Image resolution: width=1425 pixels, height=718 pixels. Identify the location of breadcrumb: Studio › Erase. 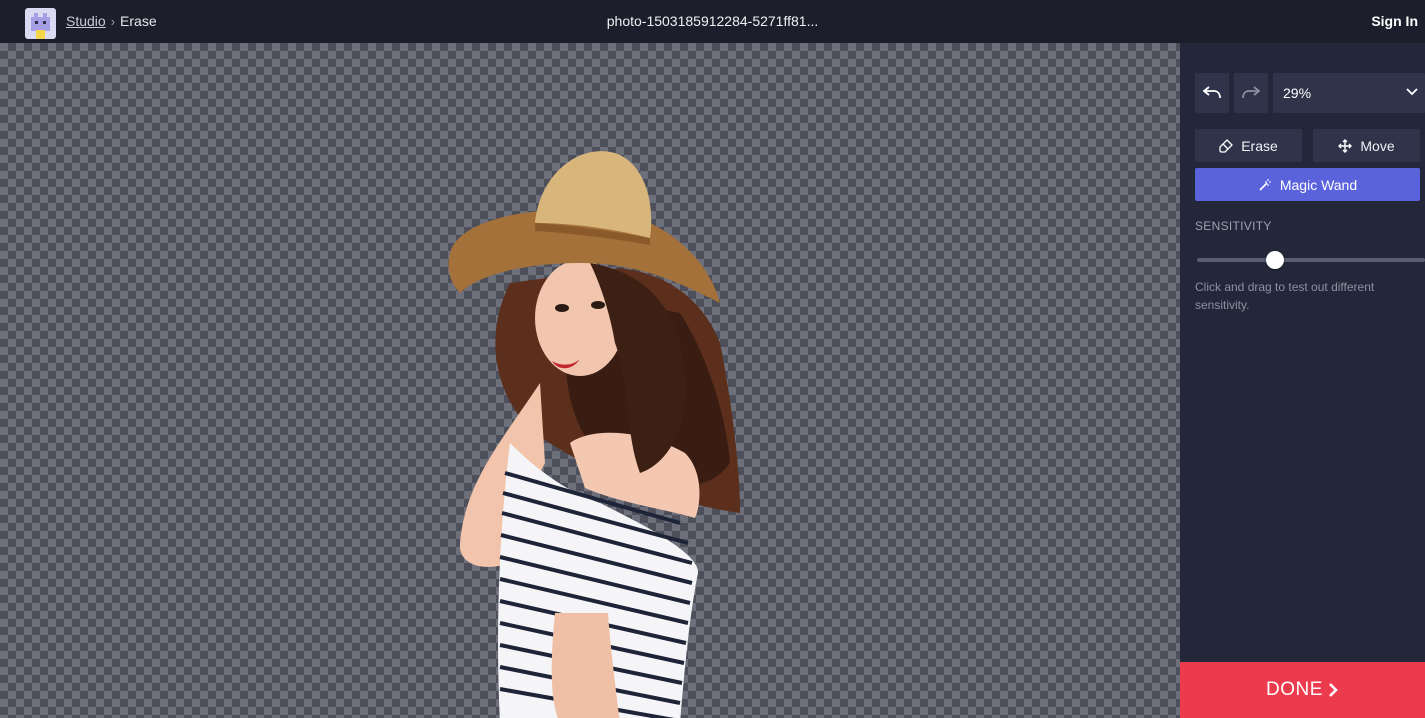
(111, 21).